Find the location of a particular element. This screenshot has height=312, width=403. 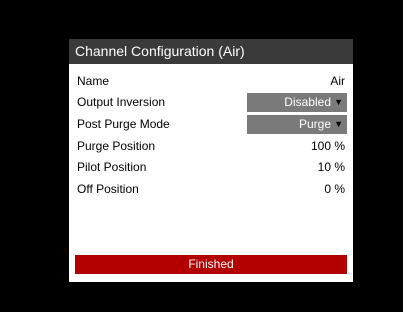

post-purge-mode-label: Post Purge Mode is located at coordinates (123, 124).